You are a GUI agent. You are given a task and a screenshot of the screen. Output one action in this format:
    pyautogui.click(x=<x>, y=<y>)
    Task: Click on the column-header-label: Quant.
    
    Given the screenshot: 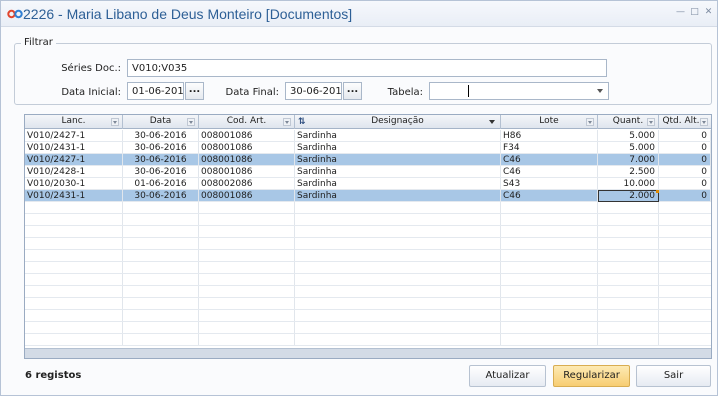 What is the action you would take?
    pyautogui.click(x=628, y=121)
    